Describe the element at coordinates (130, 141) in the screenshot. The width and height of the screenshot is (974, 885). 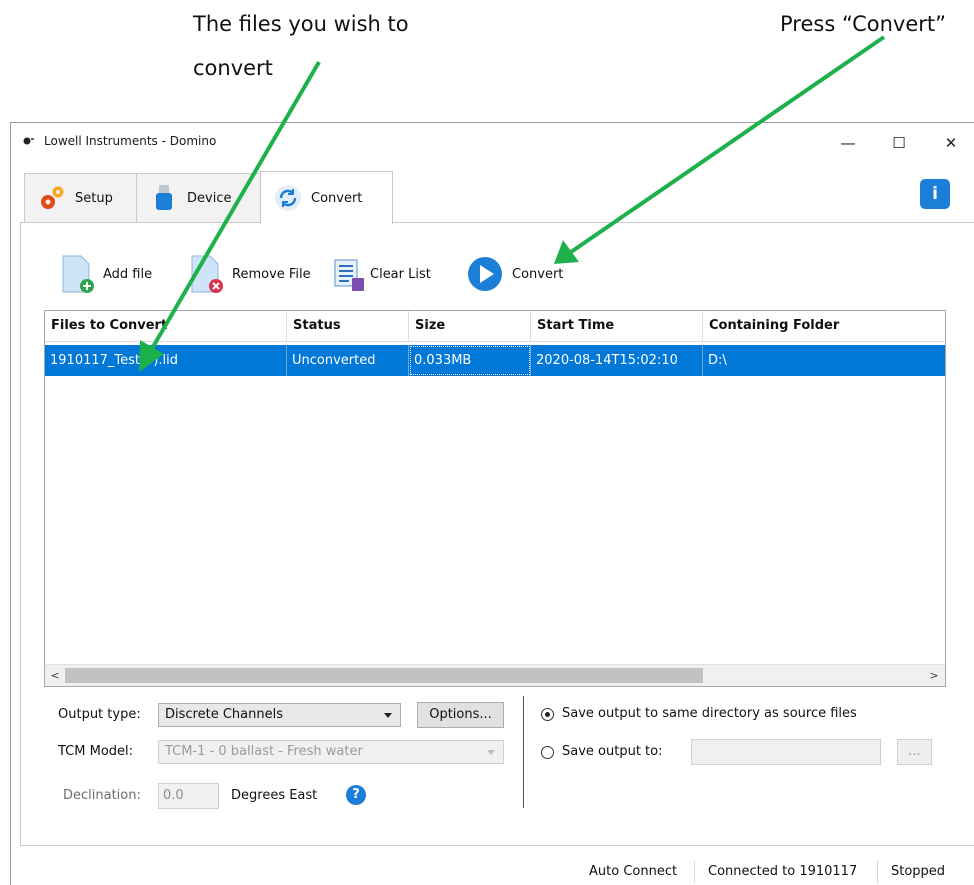
I see `window-title: Lowell Instruments - Domino` at that location.